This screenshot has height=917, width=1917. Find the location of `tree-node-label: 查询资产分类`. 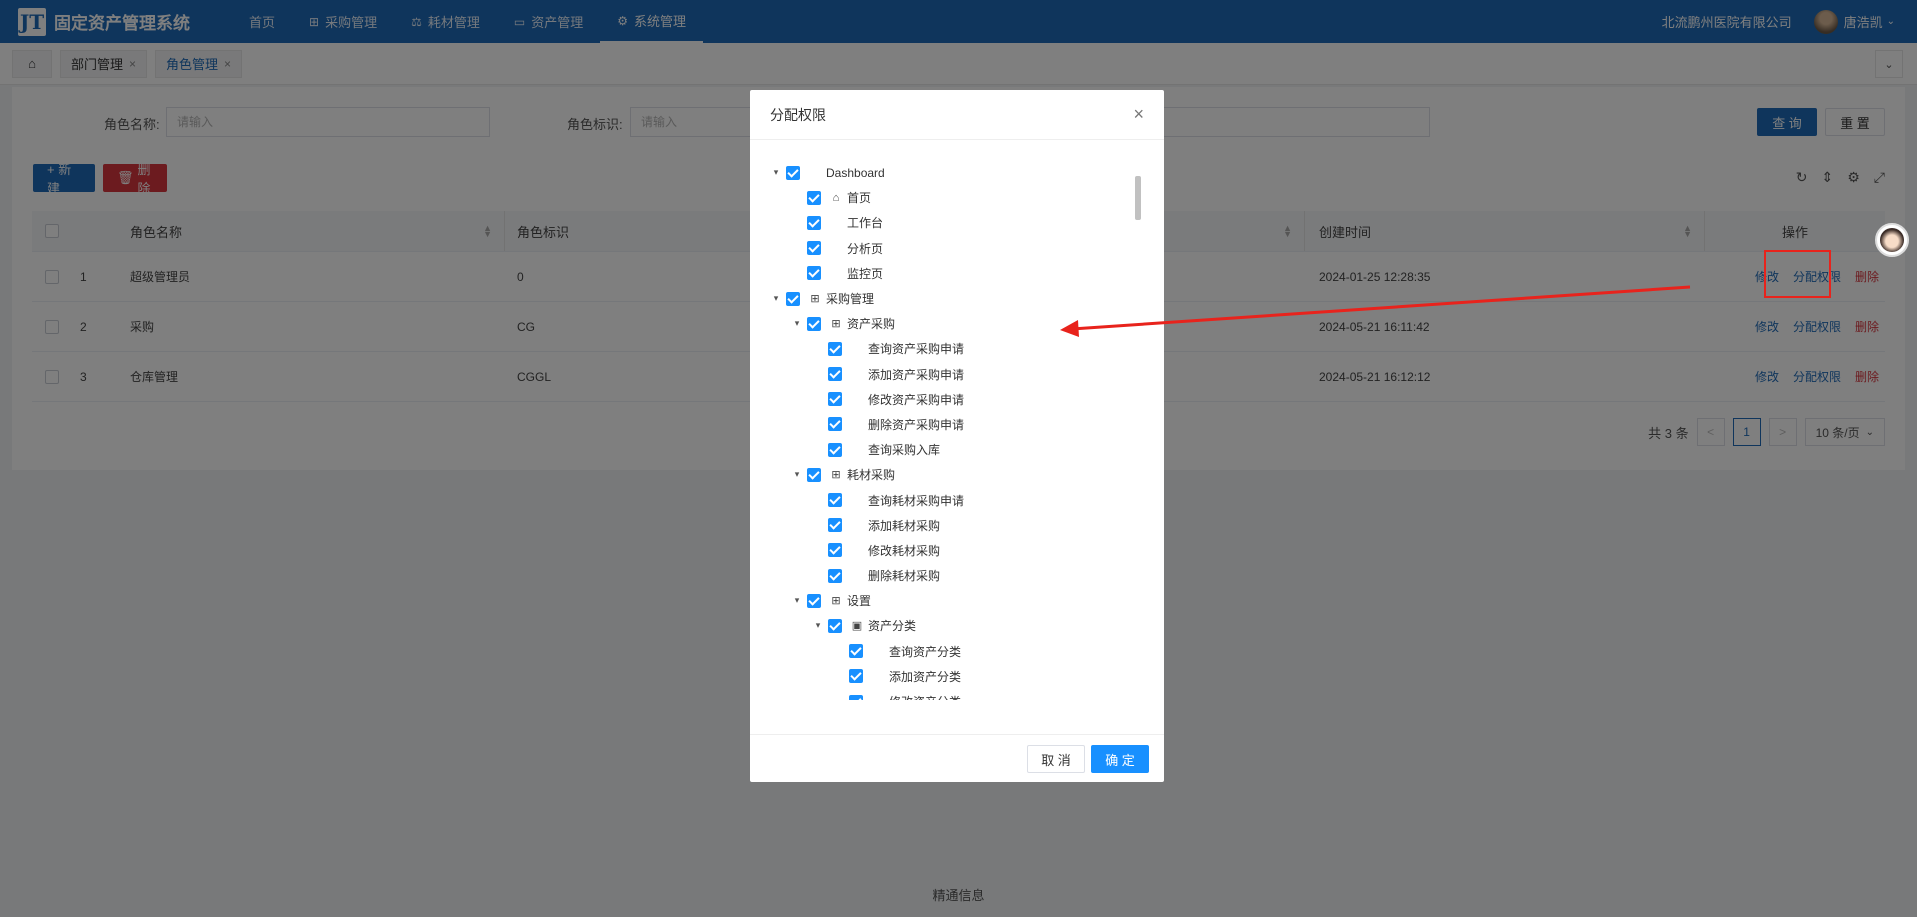

tree-node-label: 查询资产分类 is located at coordinates (925, 651).